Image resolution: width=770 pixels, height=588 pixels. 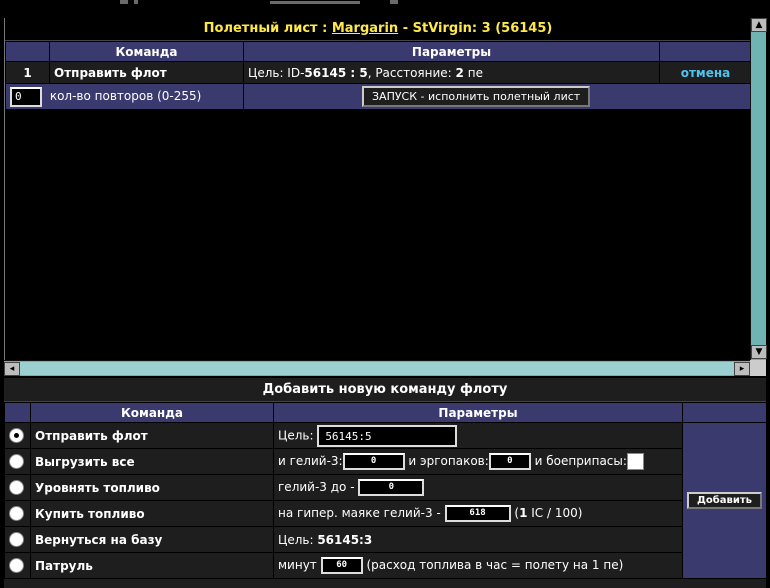 What do you see at coordinates (391, 487) in the screenshot?
I see `level-helium-input: 0` at bounding box center [391, 487].